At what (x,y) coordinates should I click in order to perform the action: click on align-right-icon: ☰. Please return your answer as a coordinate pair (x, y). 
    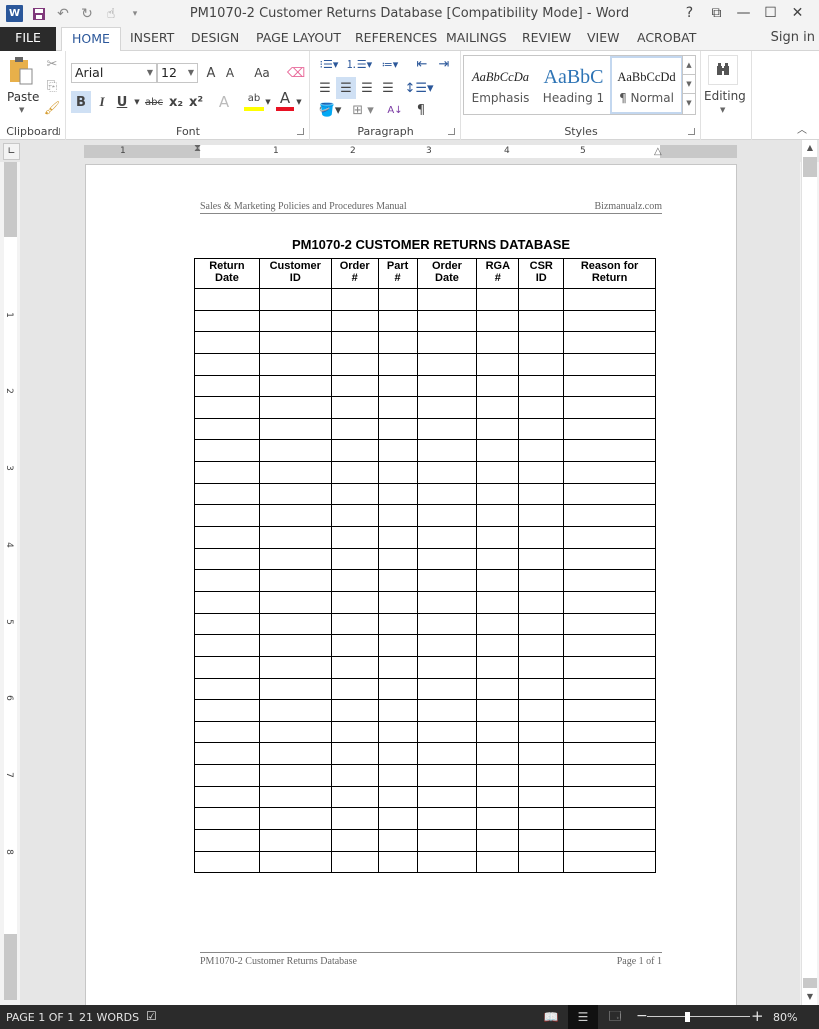
    Looking at the image, I should click on (367, 88).